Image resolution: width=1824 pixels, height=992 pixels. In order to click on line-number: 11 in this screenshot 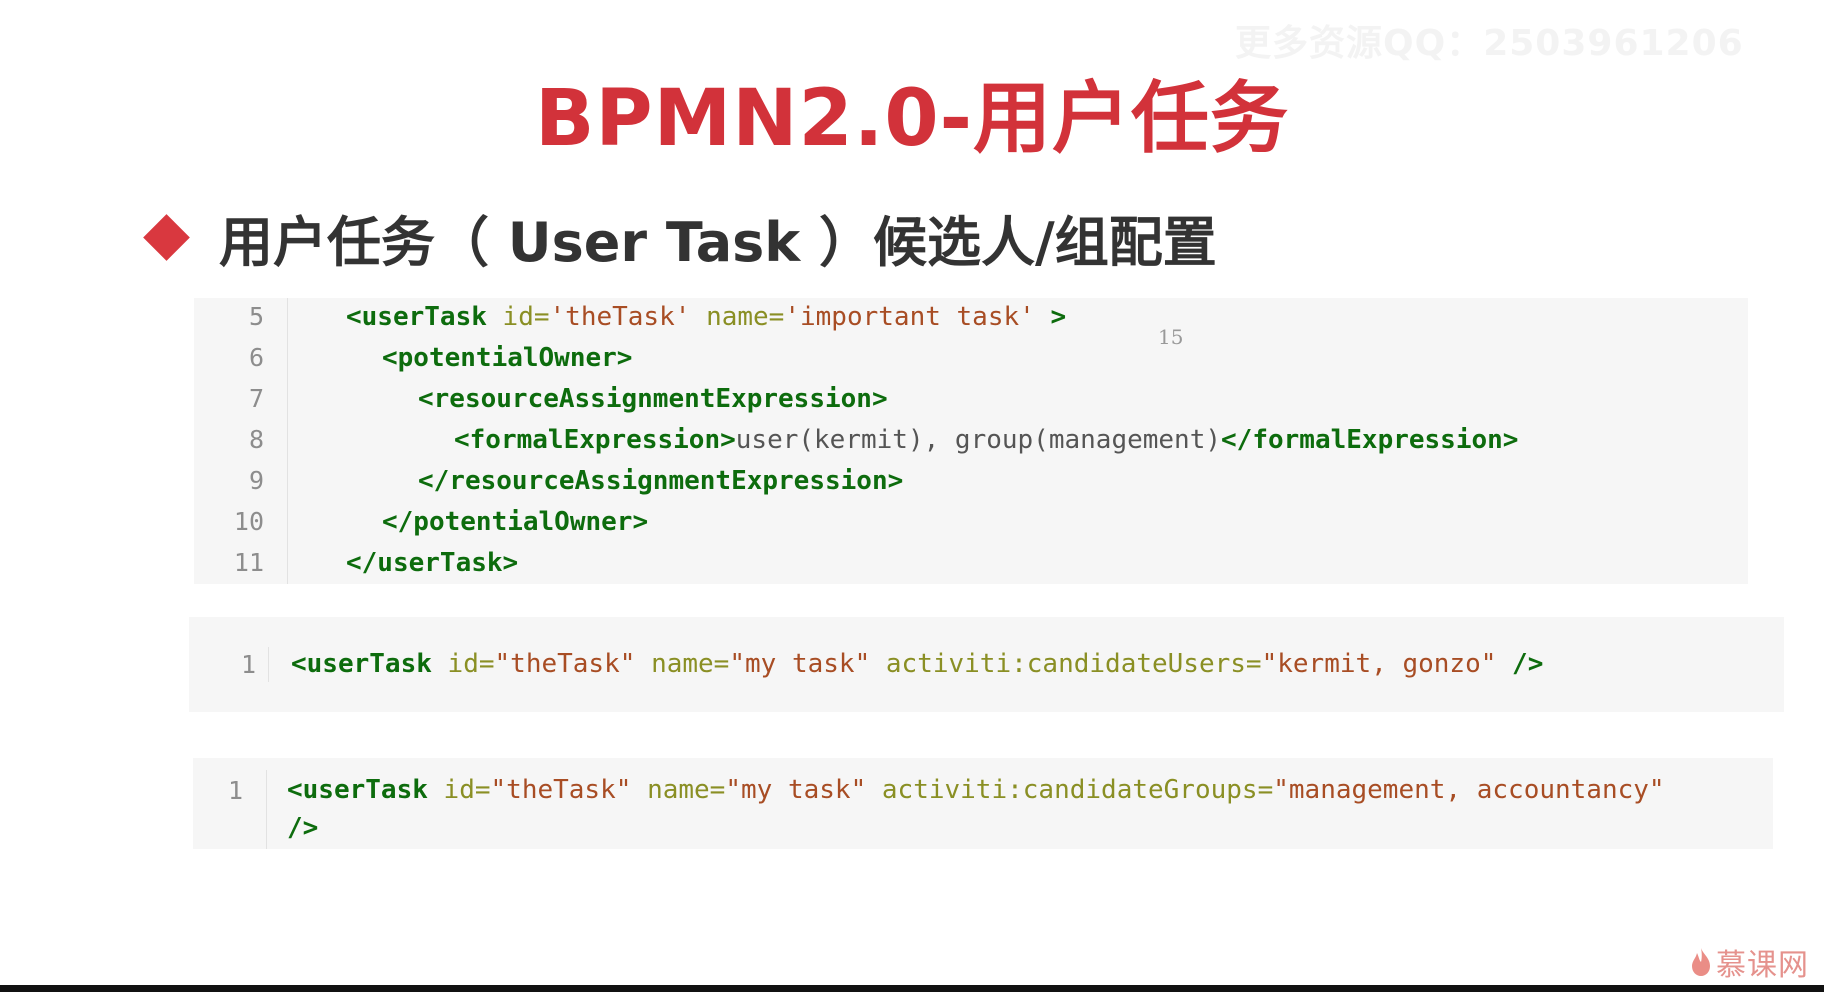, I will do `click(248, 562)`.